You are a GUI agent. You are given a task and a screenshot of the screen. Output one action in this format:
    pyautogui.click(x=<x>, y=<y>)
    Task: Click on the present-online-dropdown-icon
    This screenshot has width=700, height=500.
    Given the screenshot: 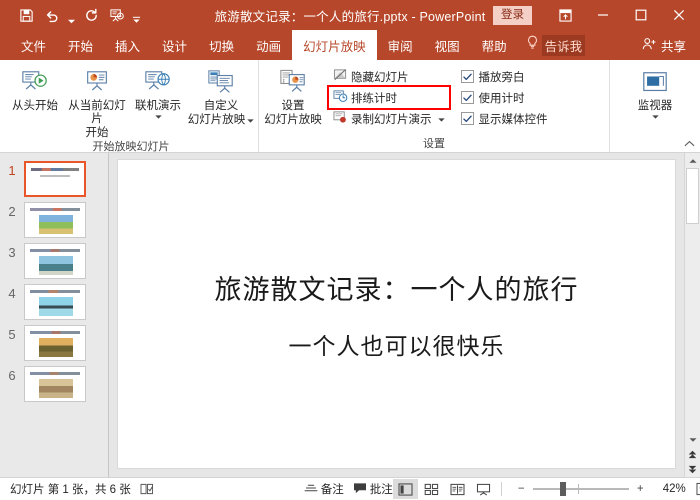 What is the action you would take?
    pyautogui.click(x=158, y=117)
    